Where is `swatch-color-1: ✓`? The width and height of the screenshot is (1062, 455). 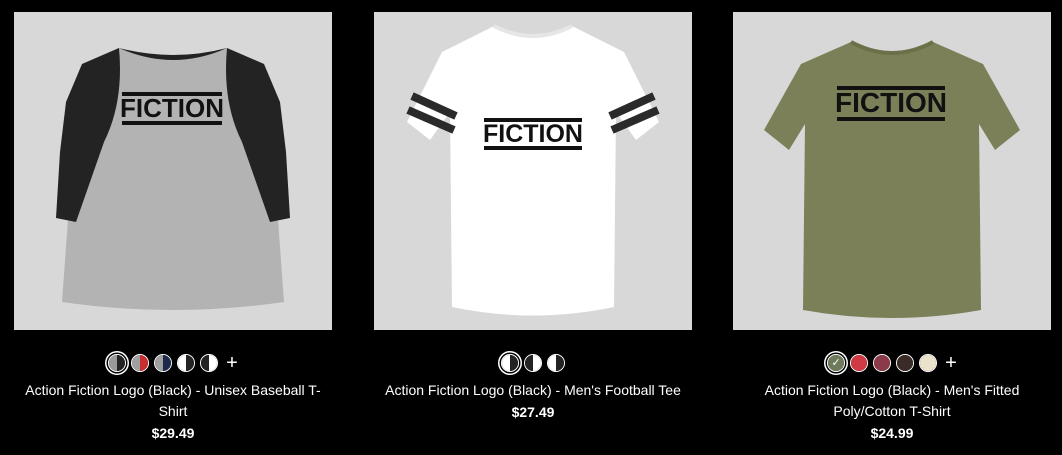 swatch-color-1: ✓ is located at coordinates (836, 363).